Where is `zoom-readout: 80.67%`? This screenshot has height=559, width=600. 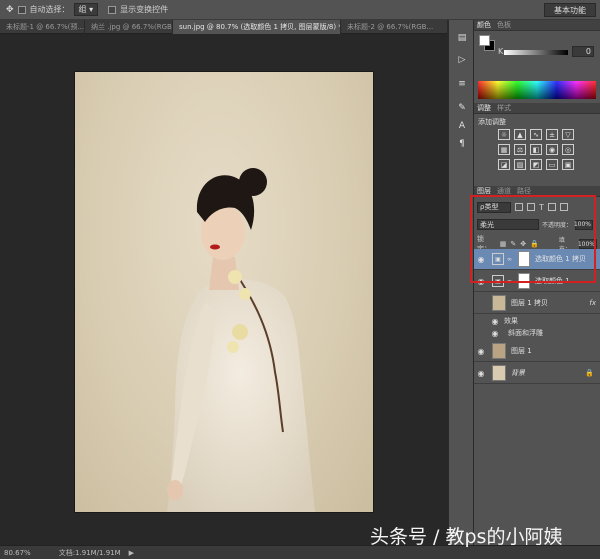
zoom-readout: 80.67% is located at coordinates (17, 553).